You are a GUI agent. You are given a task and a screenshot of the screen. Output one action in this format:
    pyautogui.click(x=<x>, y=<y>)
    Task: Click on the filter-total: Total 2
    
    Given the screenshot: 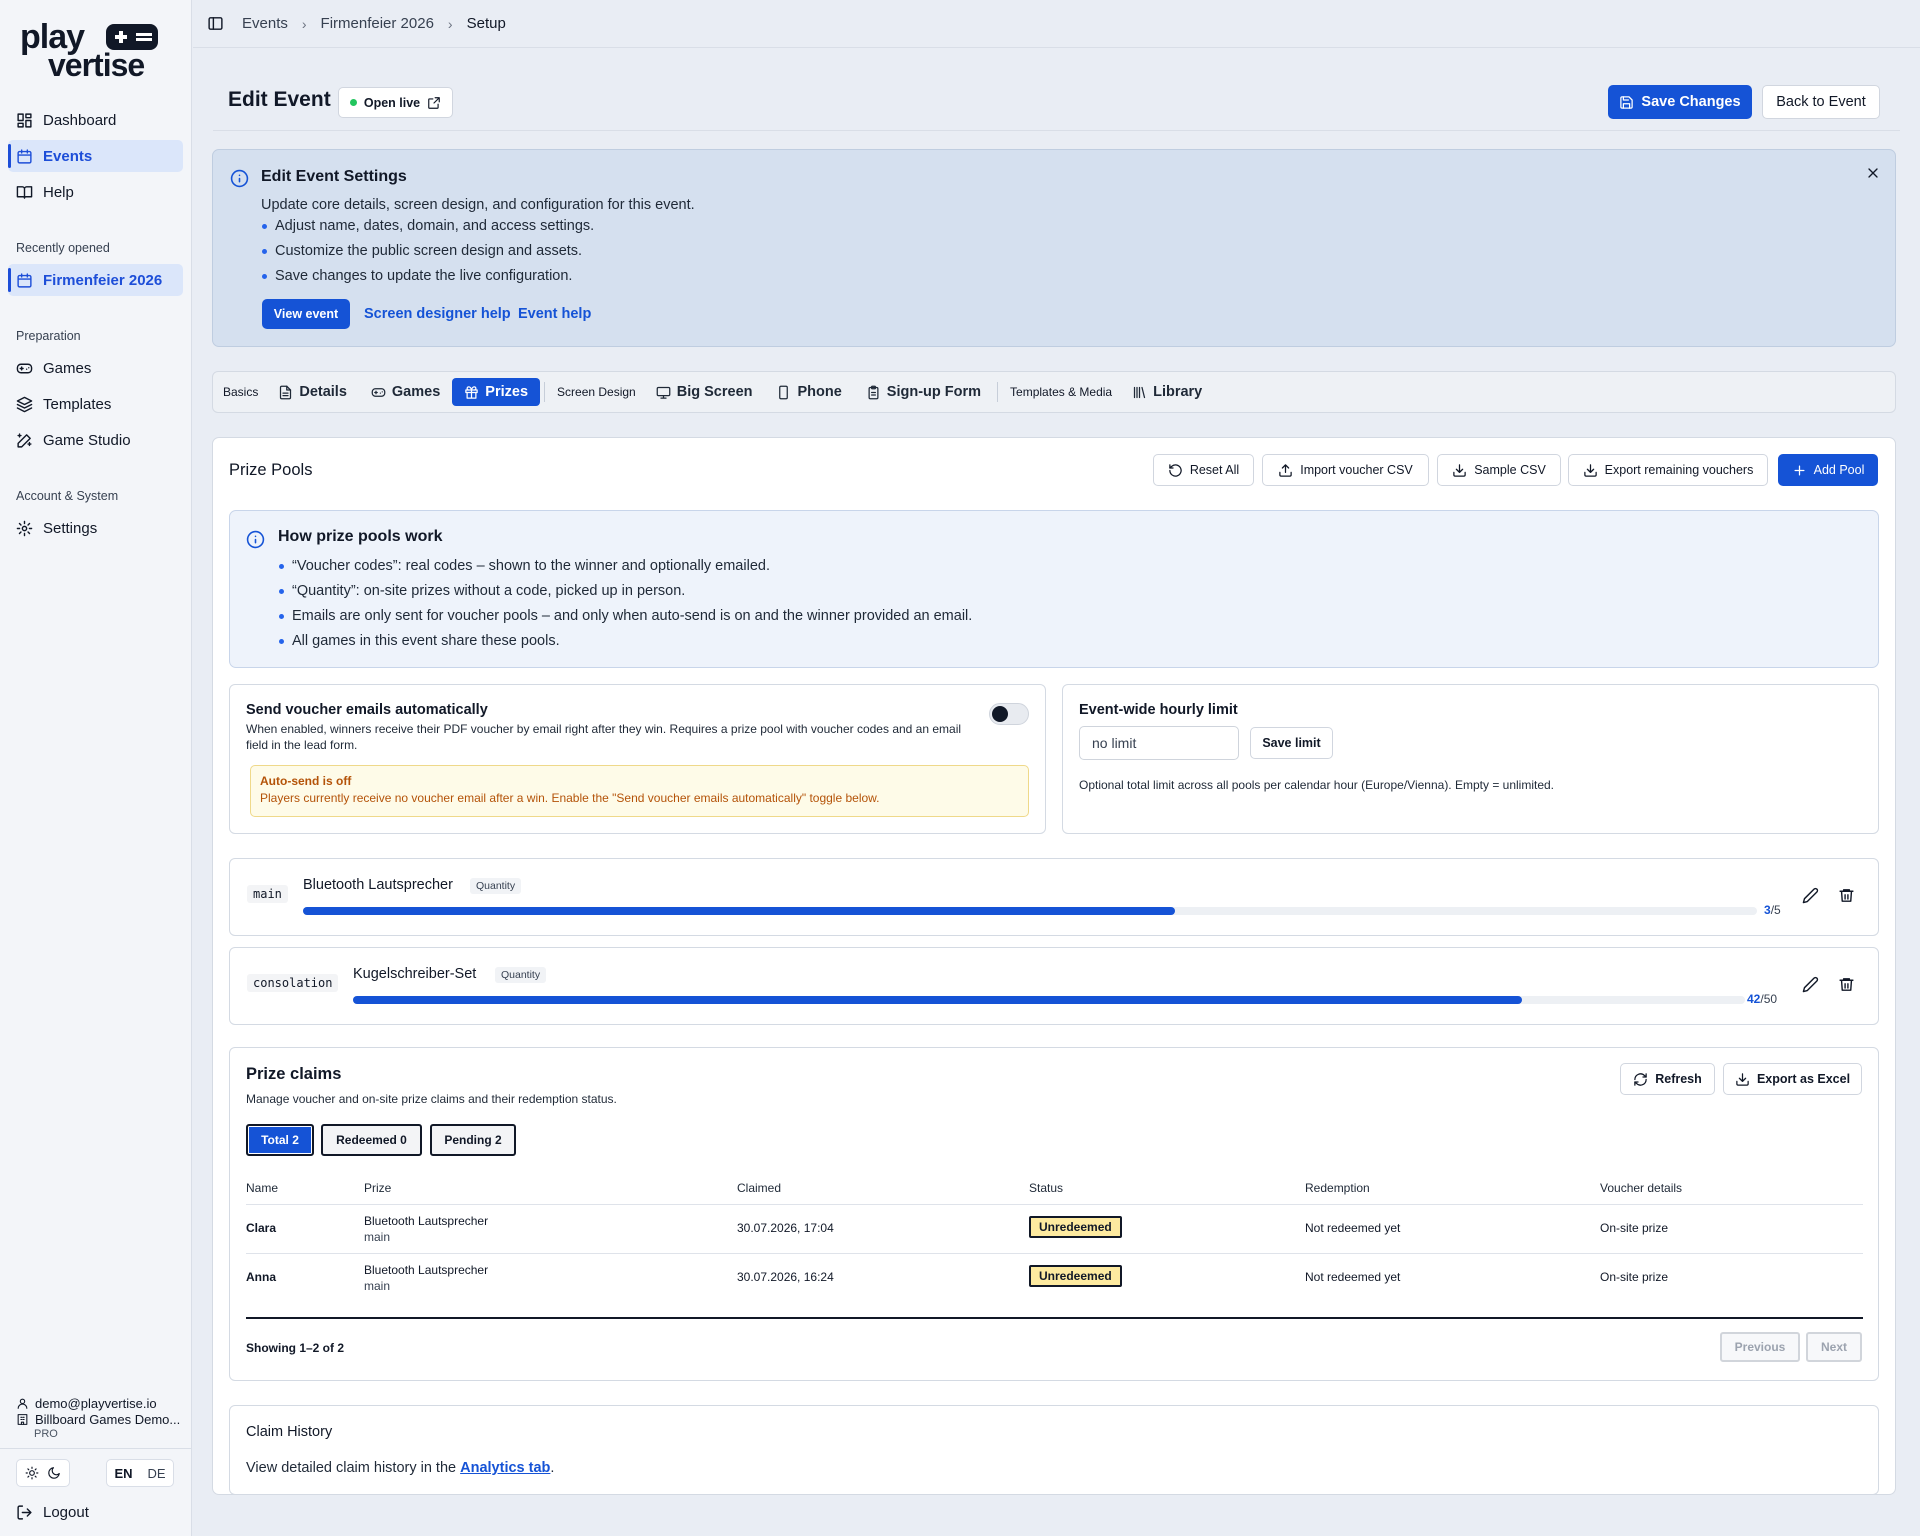 What is the action you would take?
    pyautogui.click(x=280, y=1140)
    